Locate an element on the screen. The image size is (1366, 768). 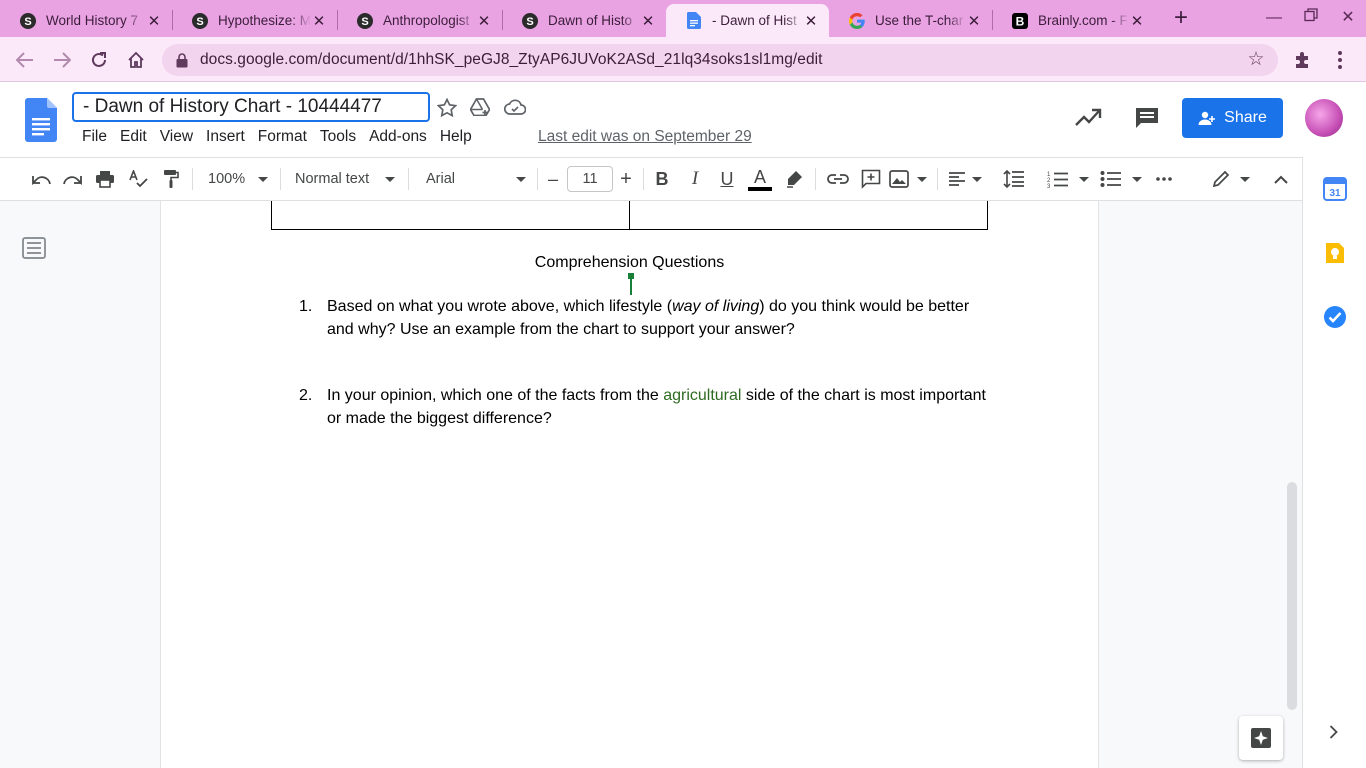
star-icon is located at coordinates (447, 107).